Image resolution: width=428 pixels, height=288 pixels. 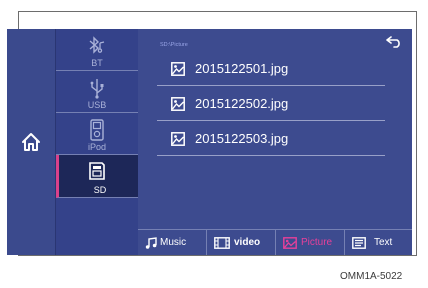 I want to click on file-name: 2015122503.jpg, so click(x=242, y=138).